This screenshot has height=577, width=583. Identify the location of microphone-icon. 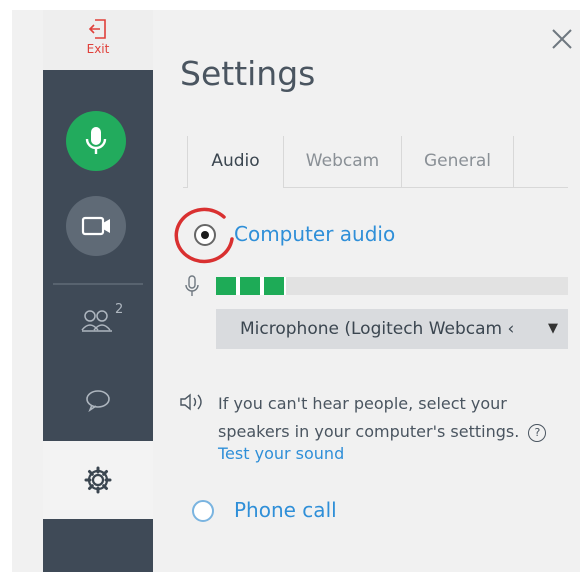
(96, 140).